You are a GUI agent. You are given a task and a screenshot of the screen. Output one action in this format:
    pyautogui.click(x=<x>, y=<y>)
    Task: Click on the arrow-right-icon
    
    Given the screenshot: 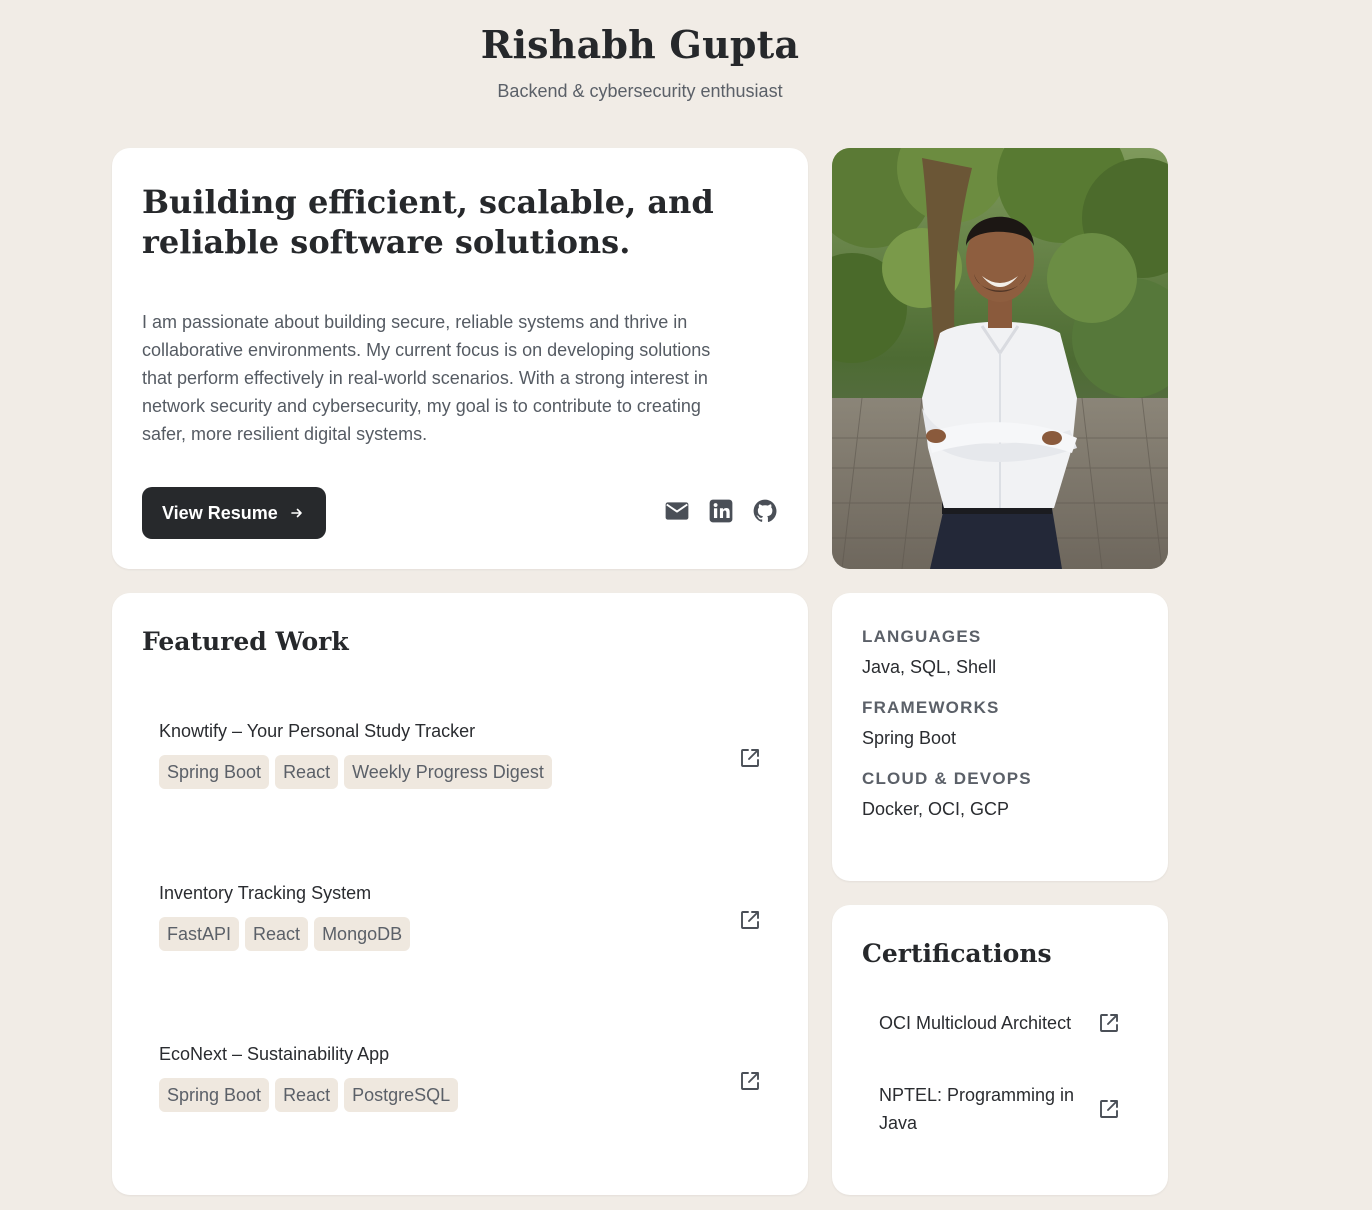 What is the action you would take?
    pyautogui.click(x=296, y=513)
    